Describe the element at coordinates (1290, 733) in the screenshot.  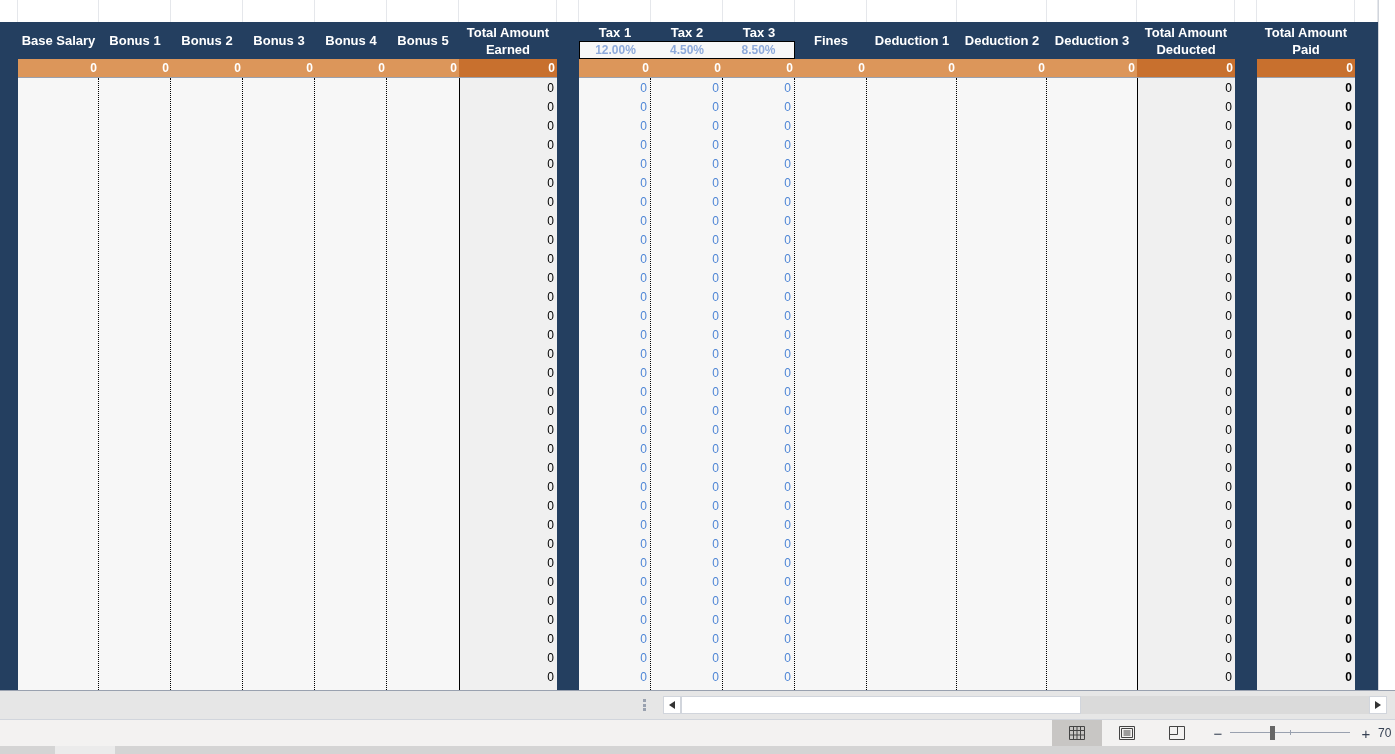
I see `zoom-slider` at that location.